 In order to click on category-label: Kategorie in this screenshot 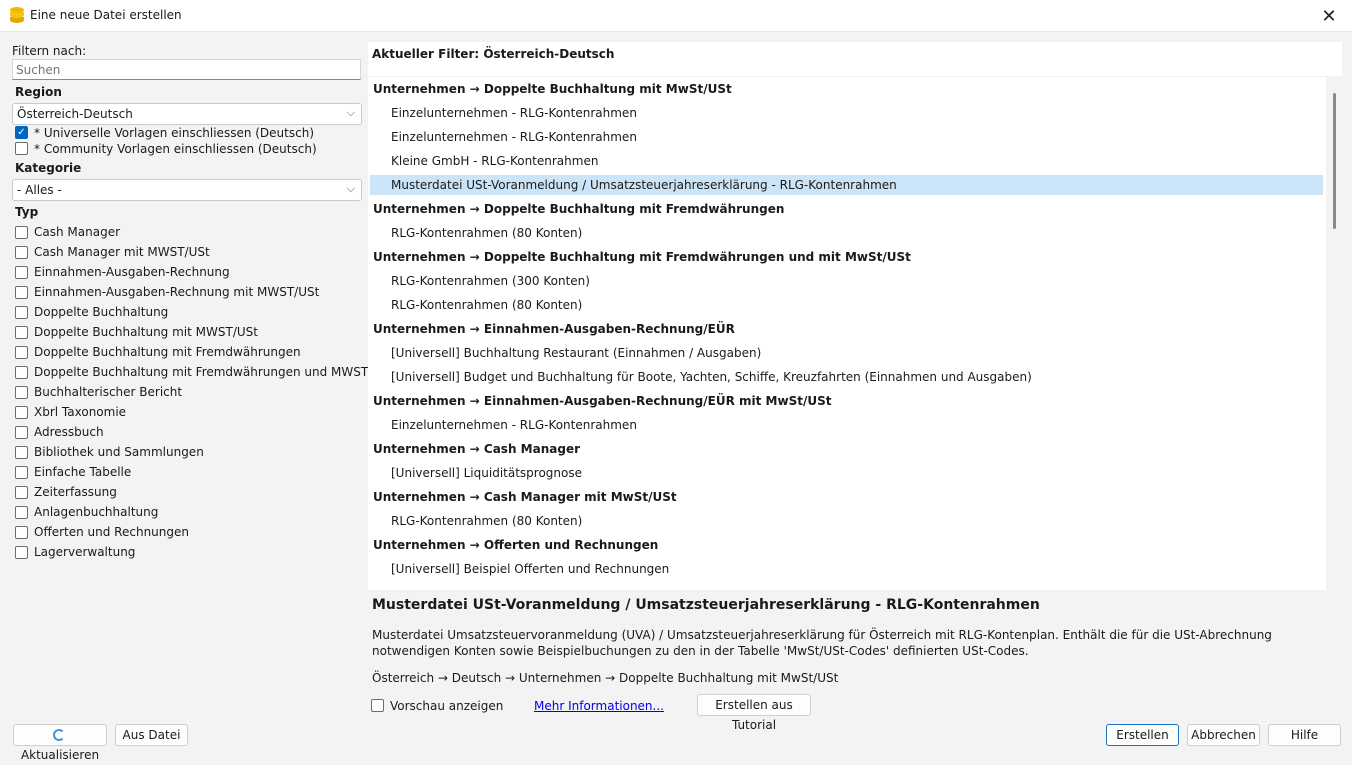, I will do `click(48, 168)`.